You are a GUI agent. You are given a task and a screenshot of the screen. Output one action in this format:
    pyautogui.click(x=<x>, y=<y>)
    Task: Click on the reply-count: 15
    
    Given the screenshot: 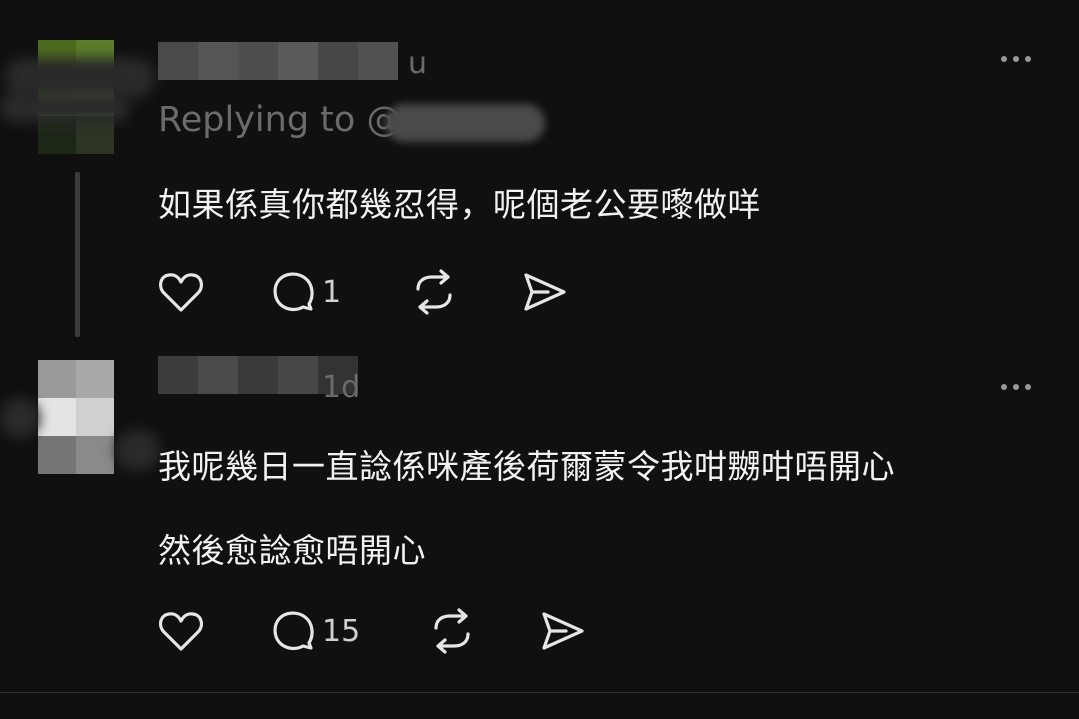 What is the action you would take?
    pyautogui.click(x=341, y=631)
    